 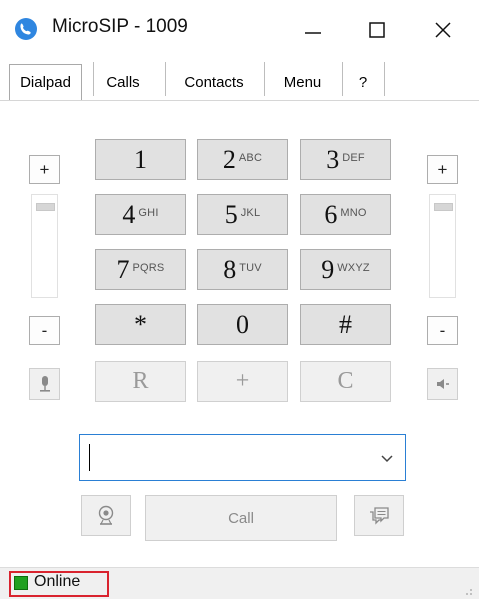 I want to click on speaker-volume-slider, so click(x=442, y=246).